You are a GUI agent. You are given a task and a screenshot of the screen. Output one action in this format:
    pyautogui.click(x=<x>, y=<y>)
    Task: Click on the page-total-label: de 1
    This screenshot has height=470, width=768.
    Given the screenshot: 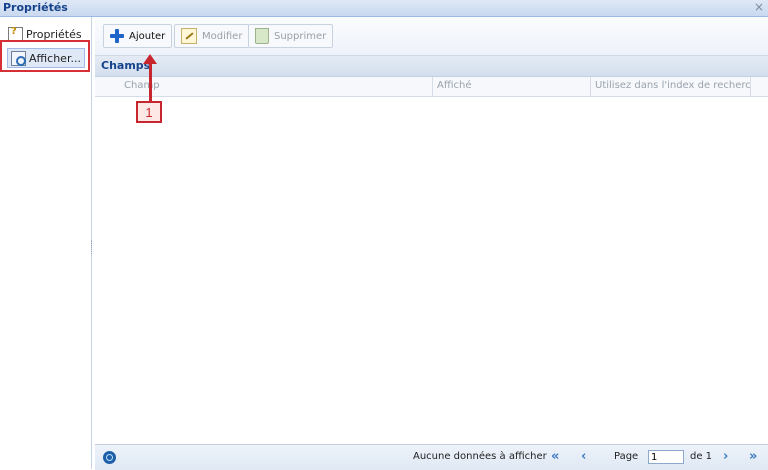 What is the action you would take?
    pyautogui.click(x=701, y=456)
    